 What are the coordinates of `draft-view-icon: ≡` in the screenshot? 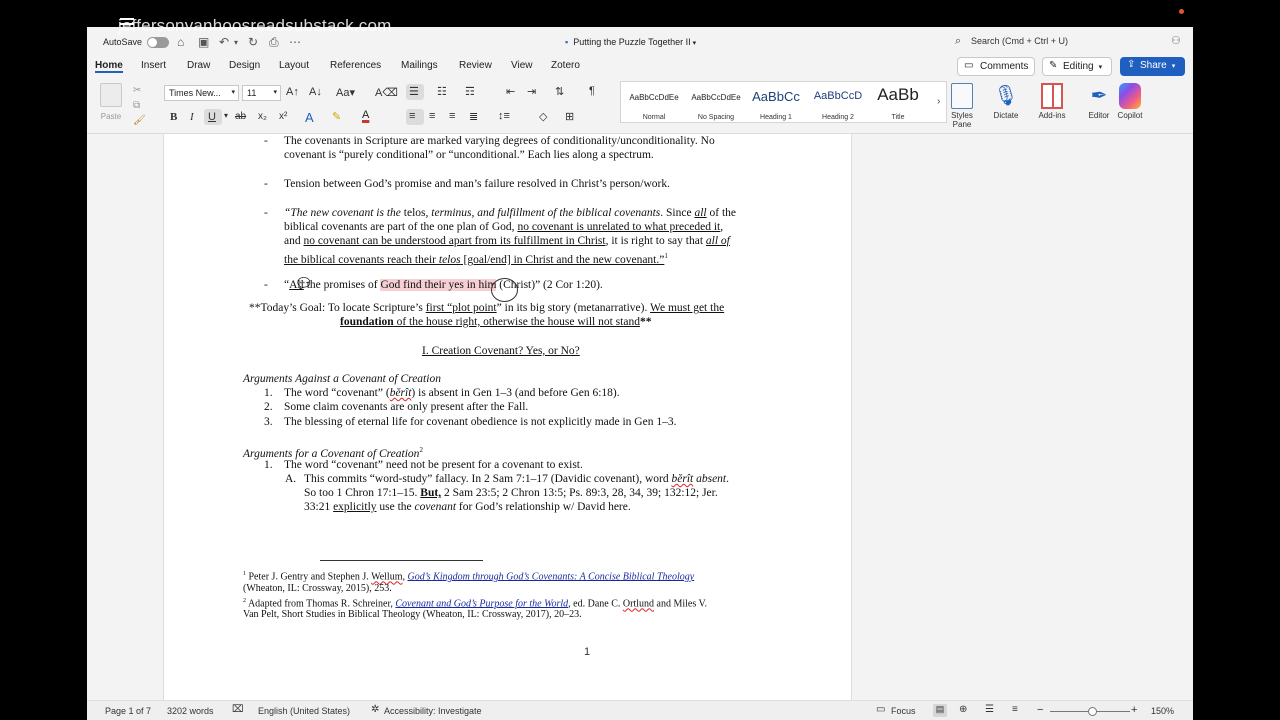 It's located at (1015, 709).